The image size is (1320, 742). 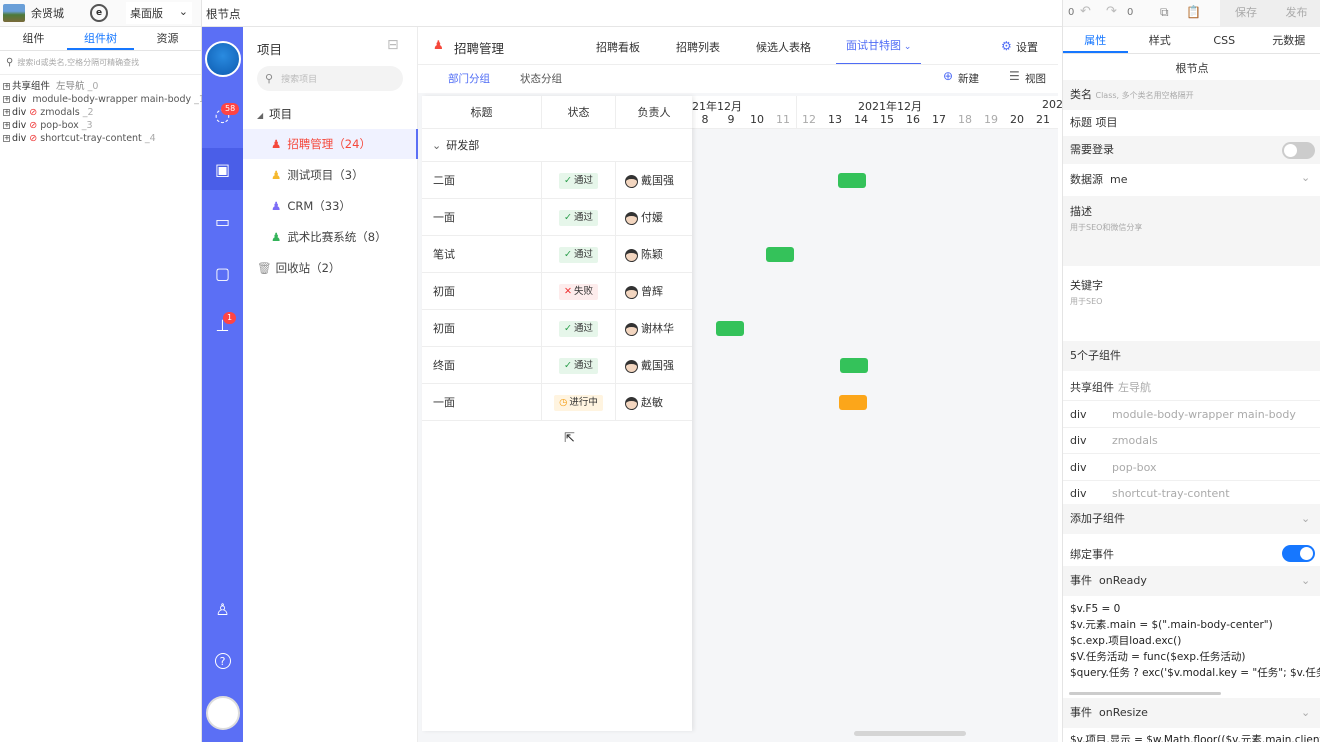 I want to click on copy-icon: ⧉, so click(x=1164, y=12).